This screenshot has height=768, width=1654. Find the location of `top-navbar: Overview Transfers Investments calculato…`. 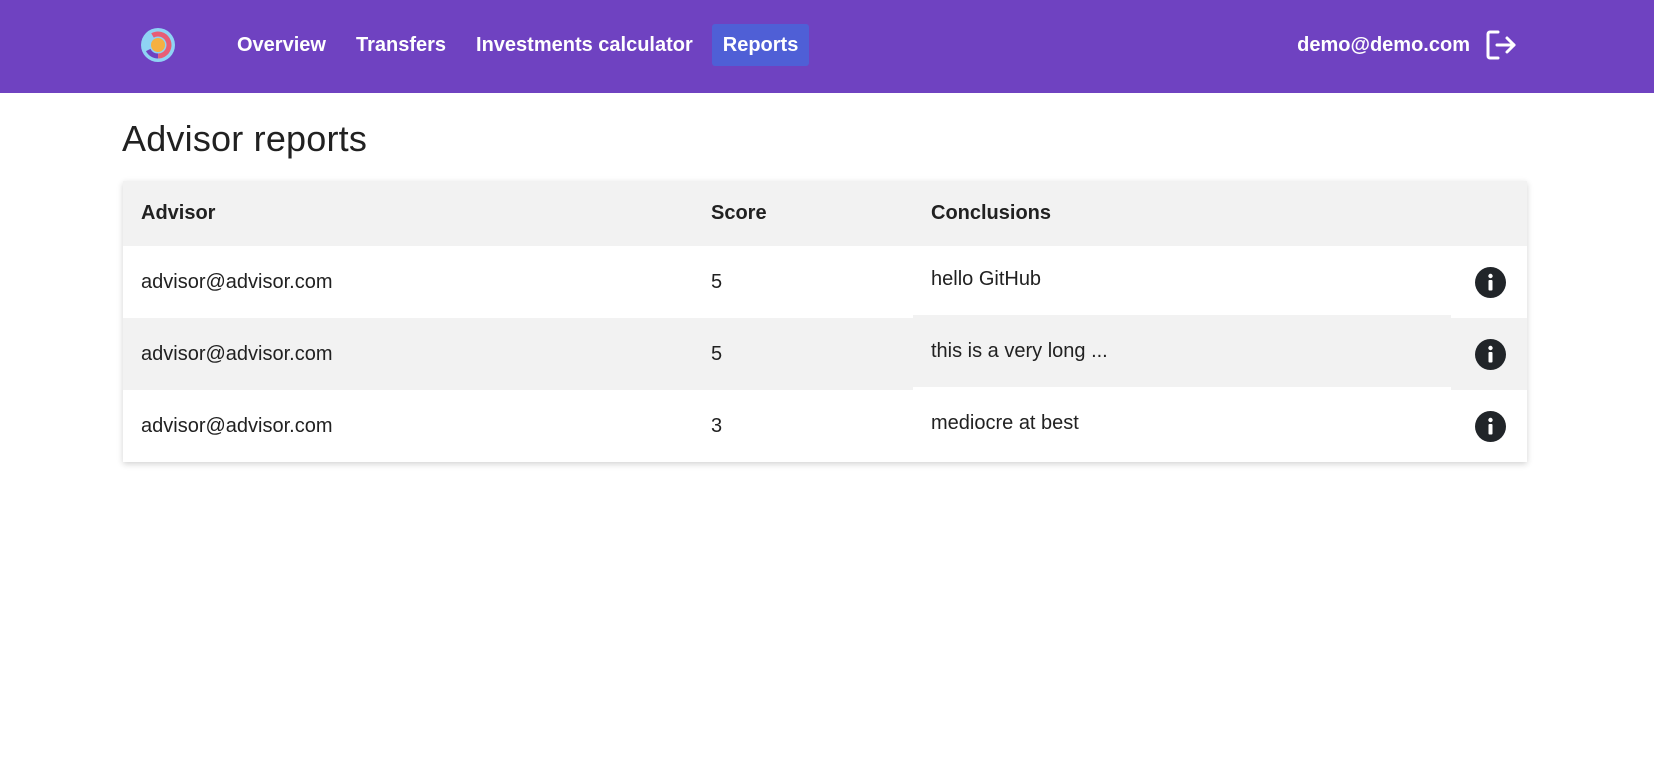

top-navbar: Overview Transfers Investments calculato… is located at coordinates (827, 46).